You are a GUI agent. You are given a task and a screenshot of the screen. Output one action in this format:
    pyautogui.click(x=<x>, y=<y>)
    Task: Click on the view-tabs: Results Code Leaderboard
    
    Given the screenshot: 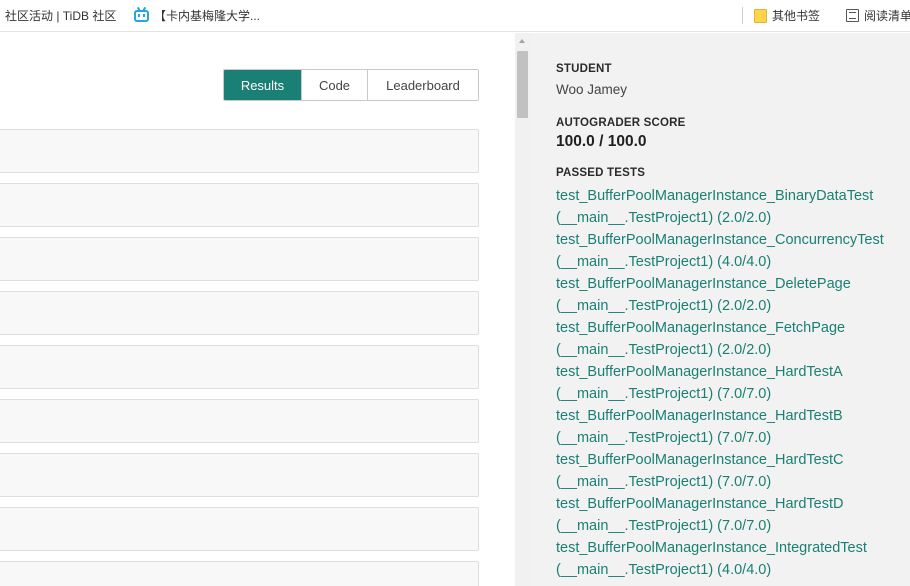 What is the action you would take?
    pyautogui.click(x=351, y=85)
    